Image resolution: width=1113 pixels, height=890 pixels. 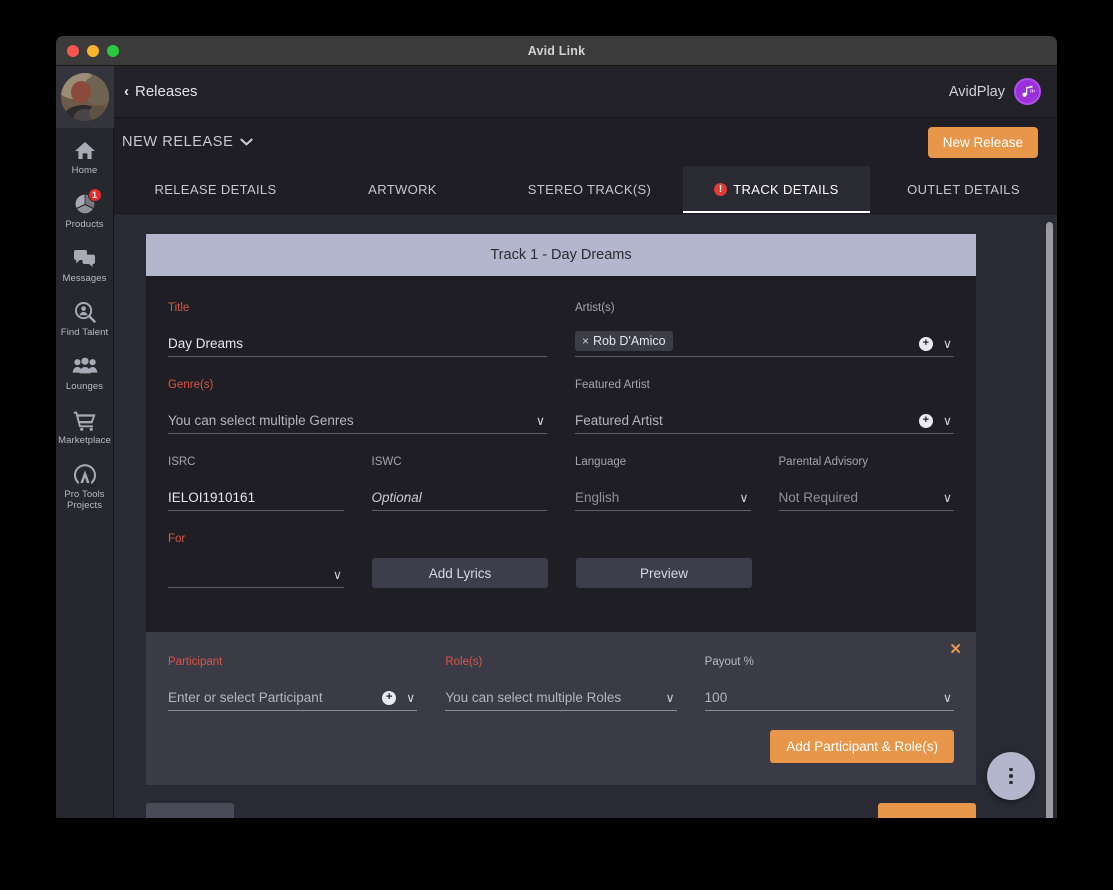 I want to click on sidebar-item-label: Products, so click(x=84, y=224).